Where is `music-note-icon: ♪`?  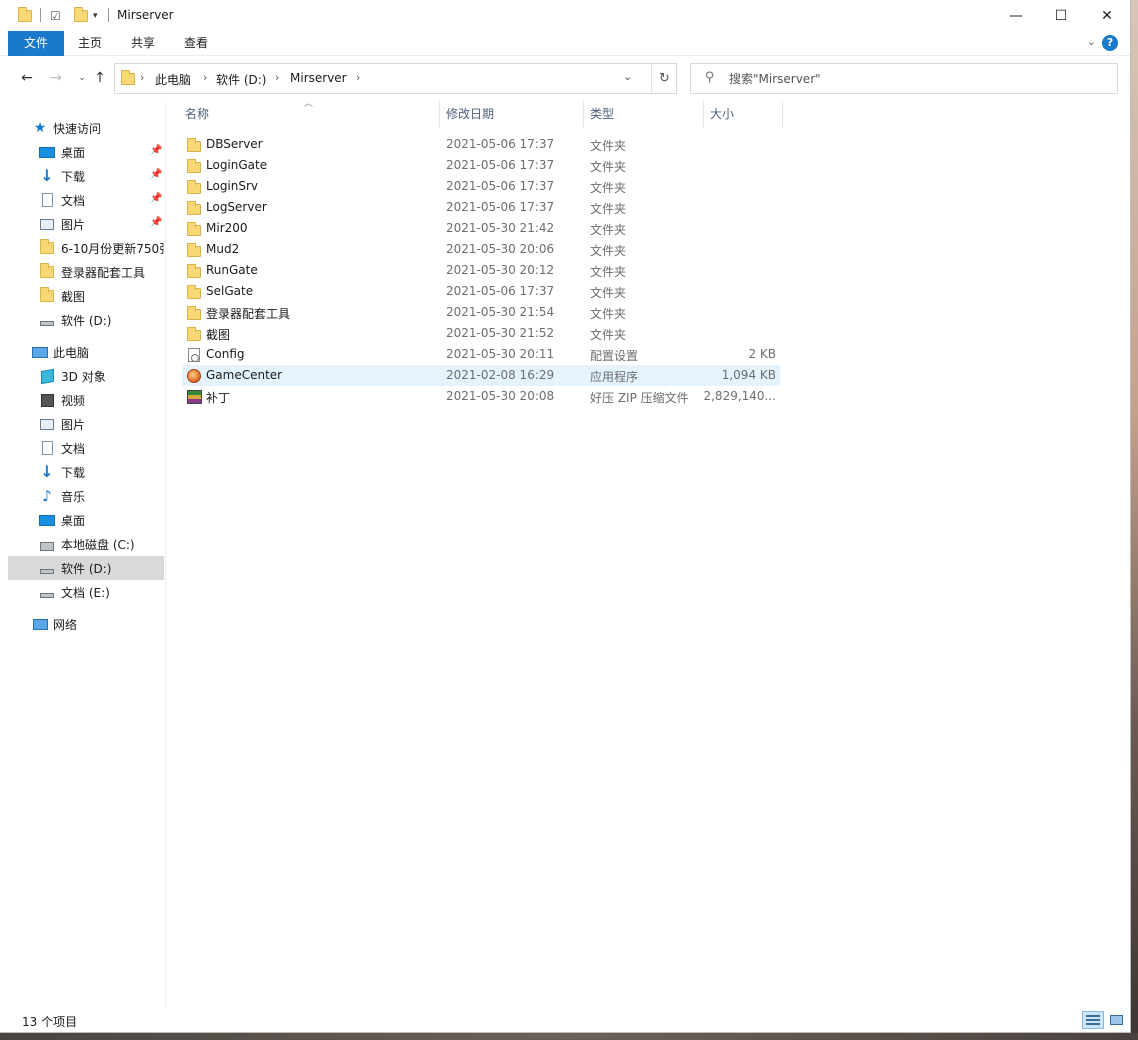 music-note-icon: ♪ is located at coordinates (47, 496).